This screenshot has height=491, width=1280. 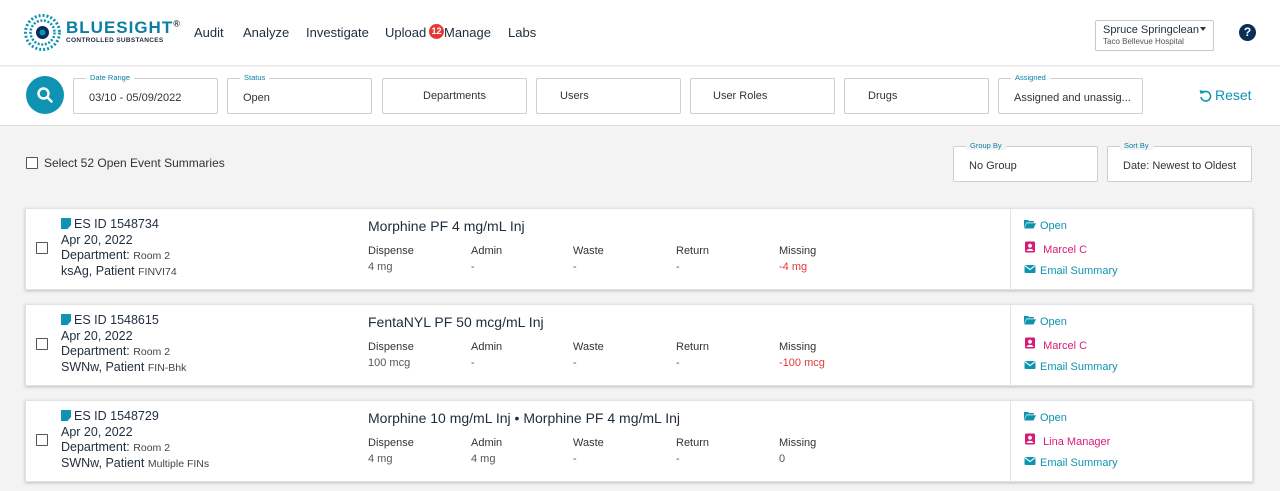 I want to click on date-range-value: 03/10 - 05/09/2022, so click(x=135, y=98).